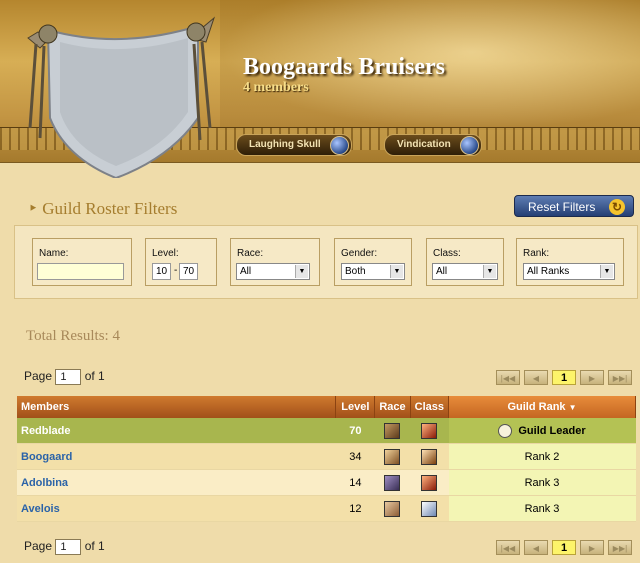  What do you see at coordinates (373, 271) in the screenshot?
I see `gender-select: Both ▼` at bounding box center [373, 271].